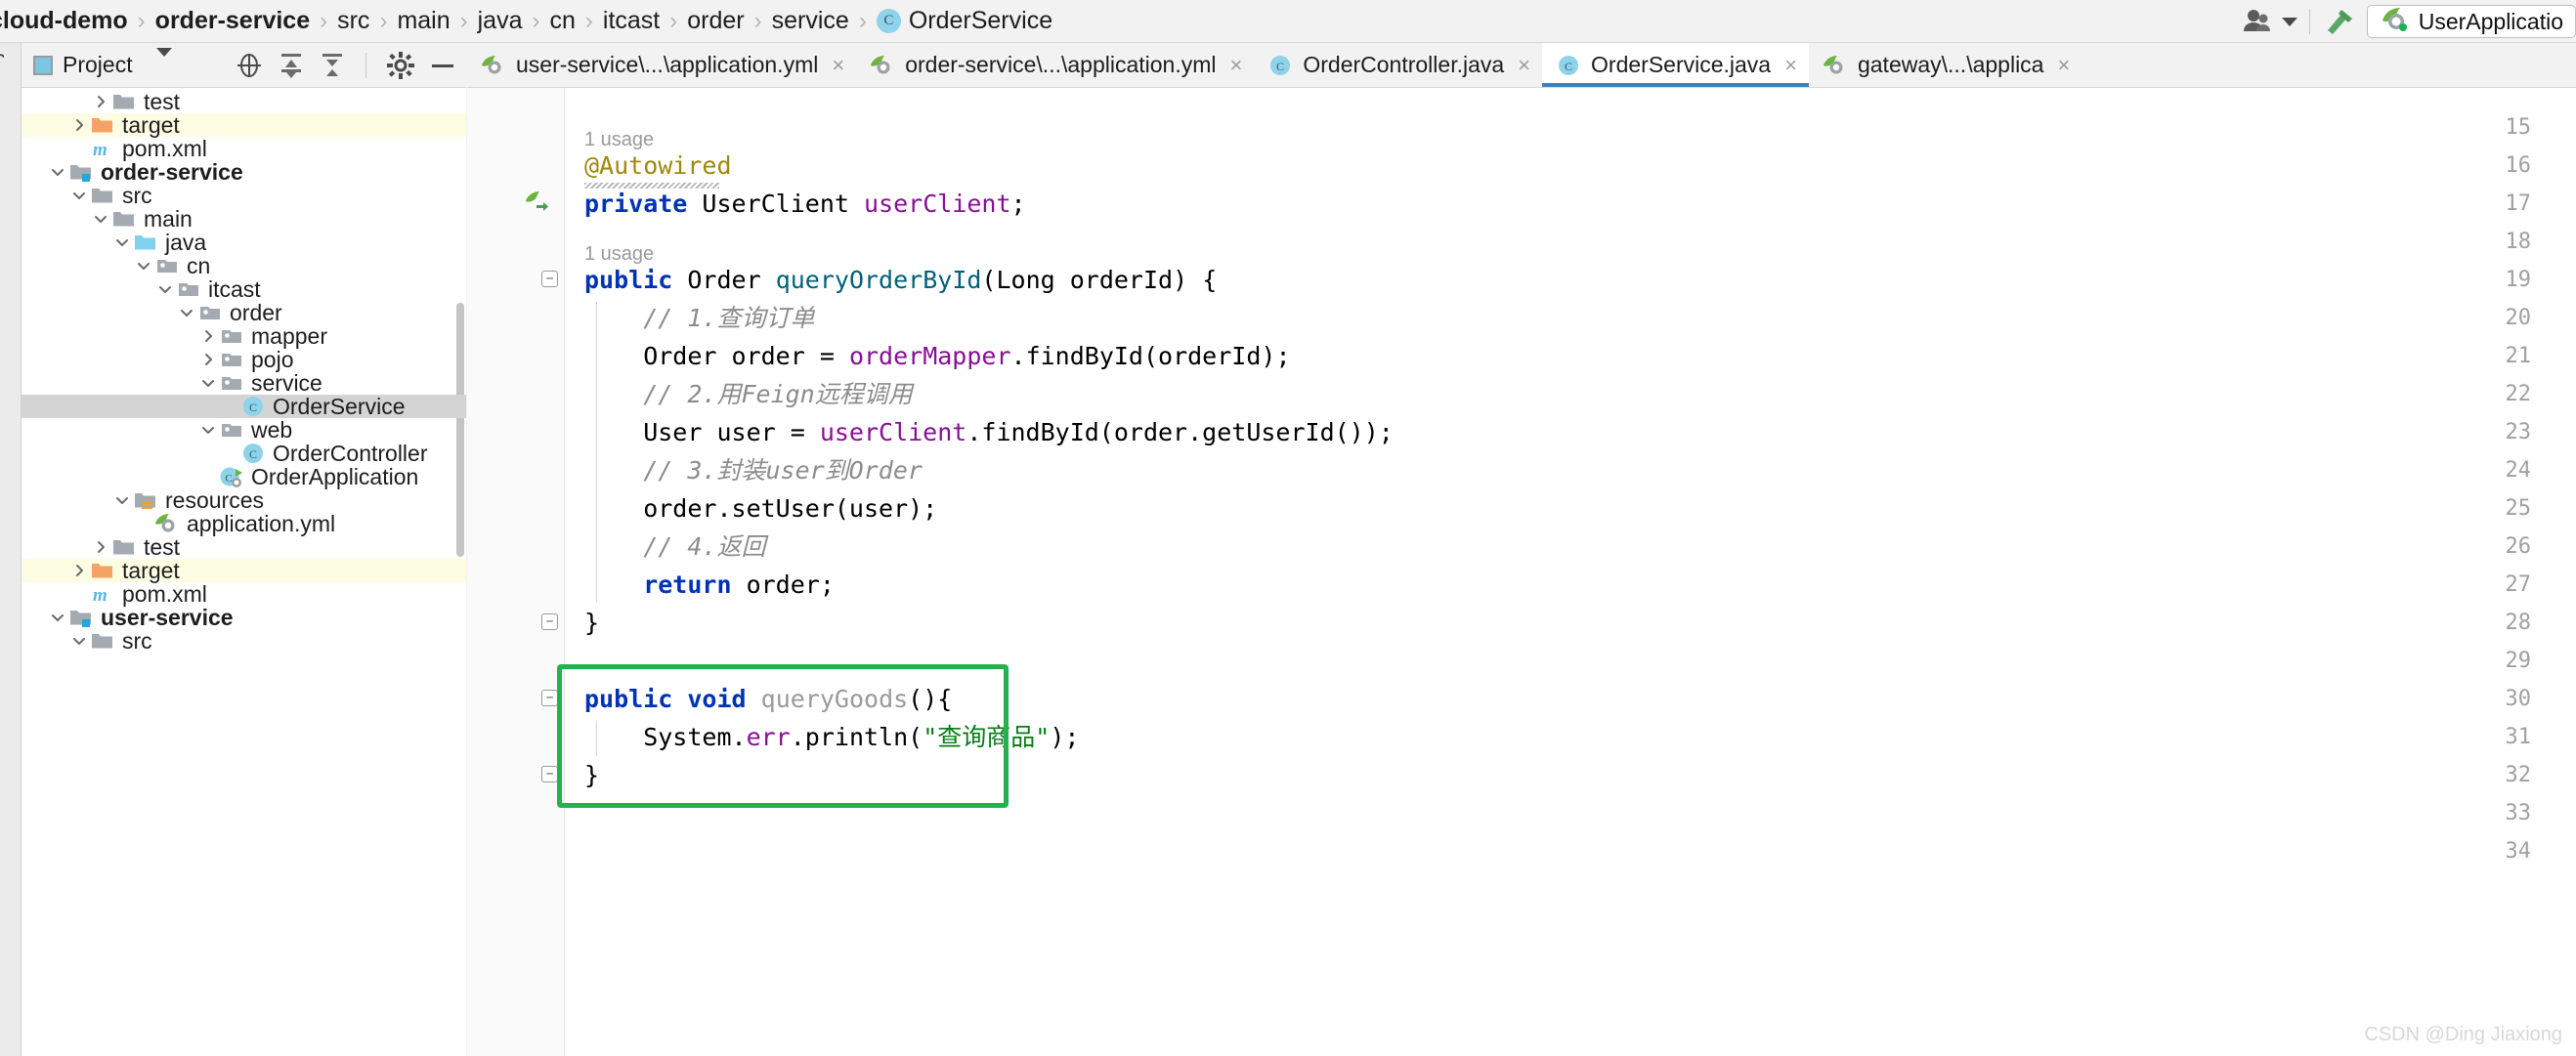 The width and height of the screenshot is (2576, 1056). I want to click on editor-tab-ordercontroller-java: C OrderController.java ×, so click(1398, 65).